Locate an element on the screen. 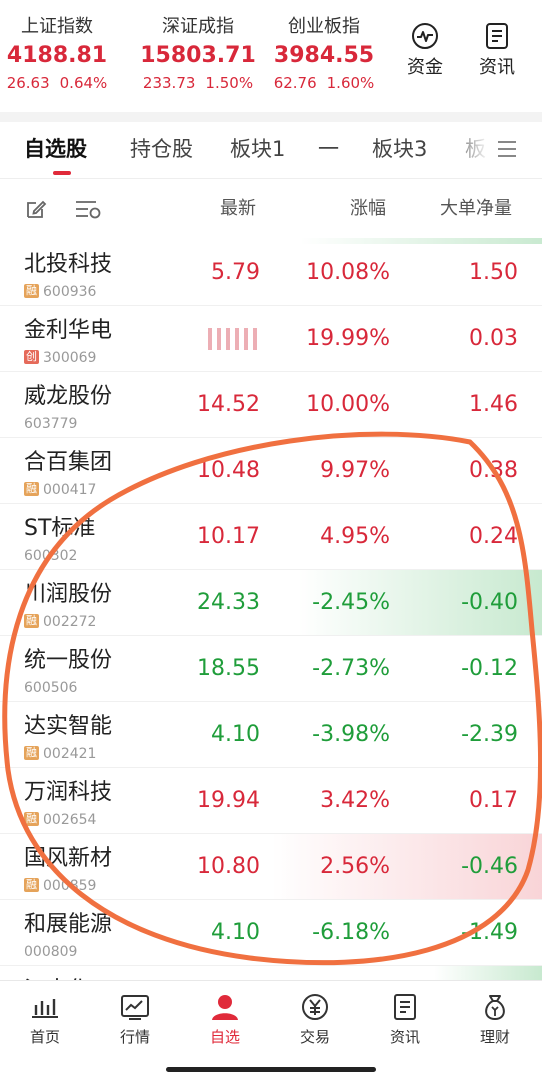 The width and height of the screenshot is (542, 1081). nav-news: 资讯 is located at coordinates (405, 1020).